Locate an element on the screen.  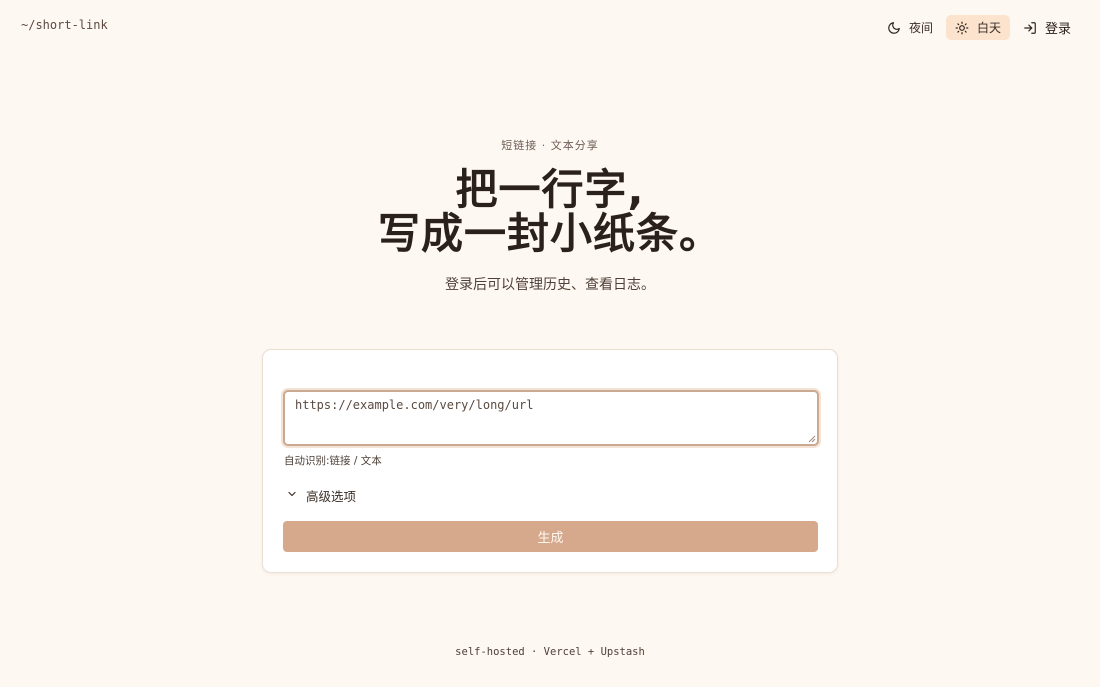
login-button: 登录 is located at coordinates (1047, 27).